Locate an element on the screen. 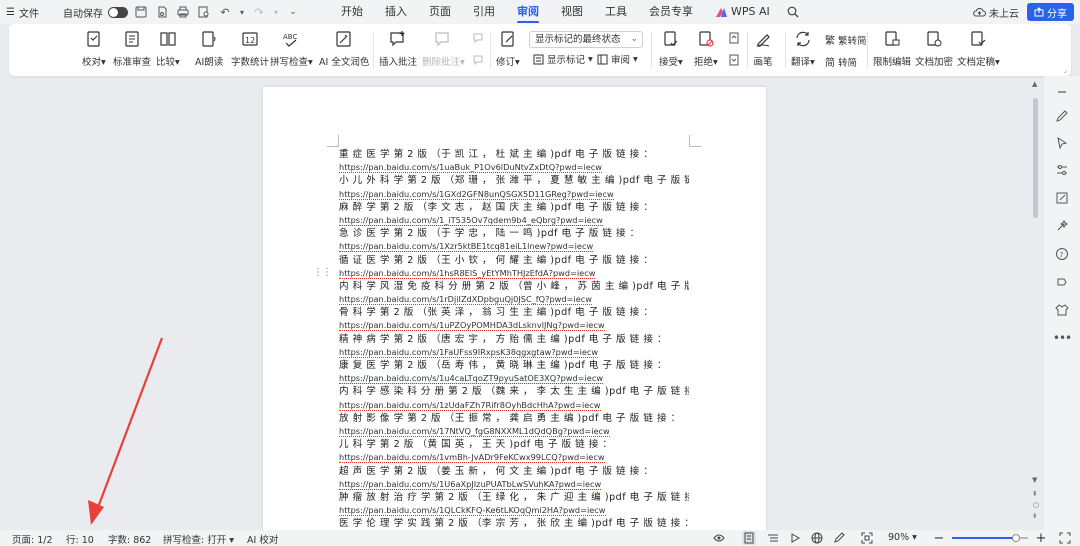 The height and width of the screenshot is (546, 1080). trad-to-simp-button: 简 转简 is located at coordinates (841, 62).